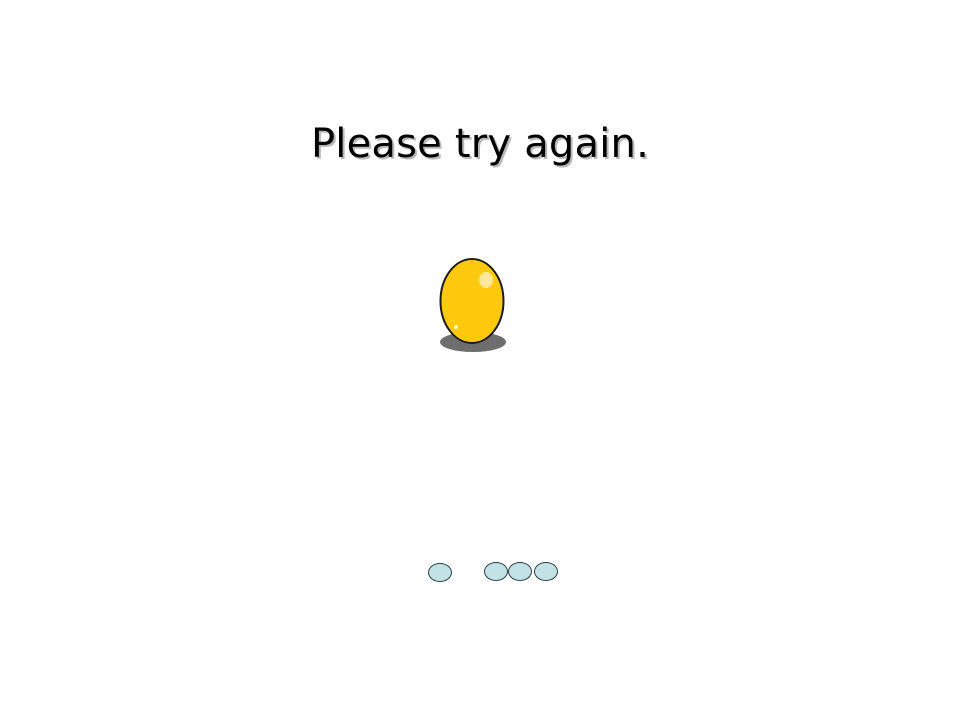 The width and height of the screenshot is (960, 720). I want to click on egg-body, so click(472, 301).